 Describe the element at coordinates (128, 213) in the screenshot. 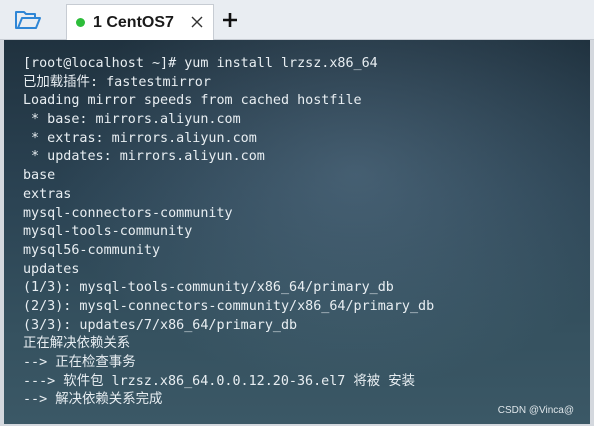

I see `terminal-line: mysql-connectors-community` at that location.